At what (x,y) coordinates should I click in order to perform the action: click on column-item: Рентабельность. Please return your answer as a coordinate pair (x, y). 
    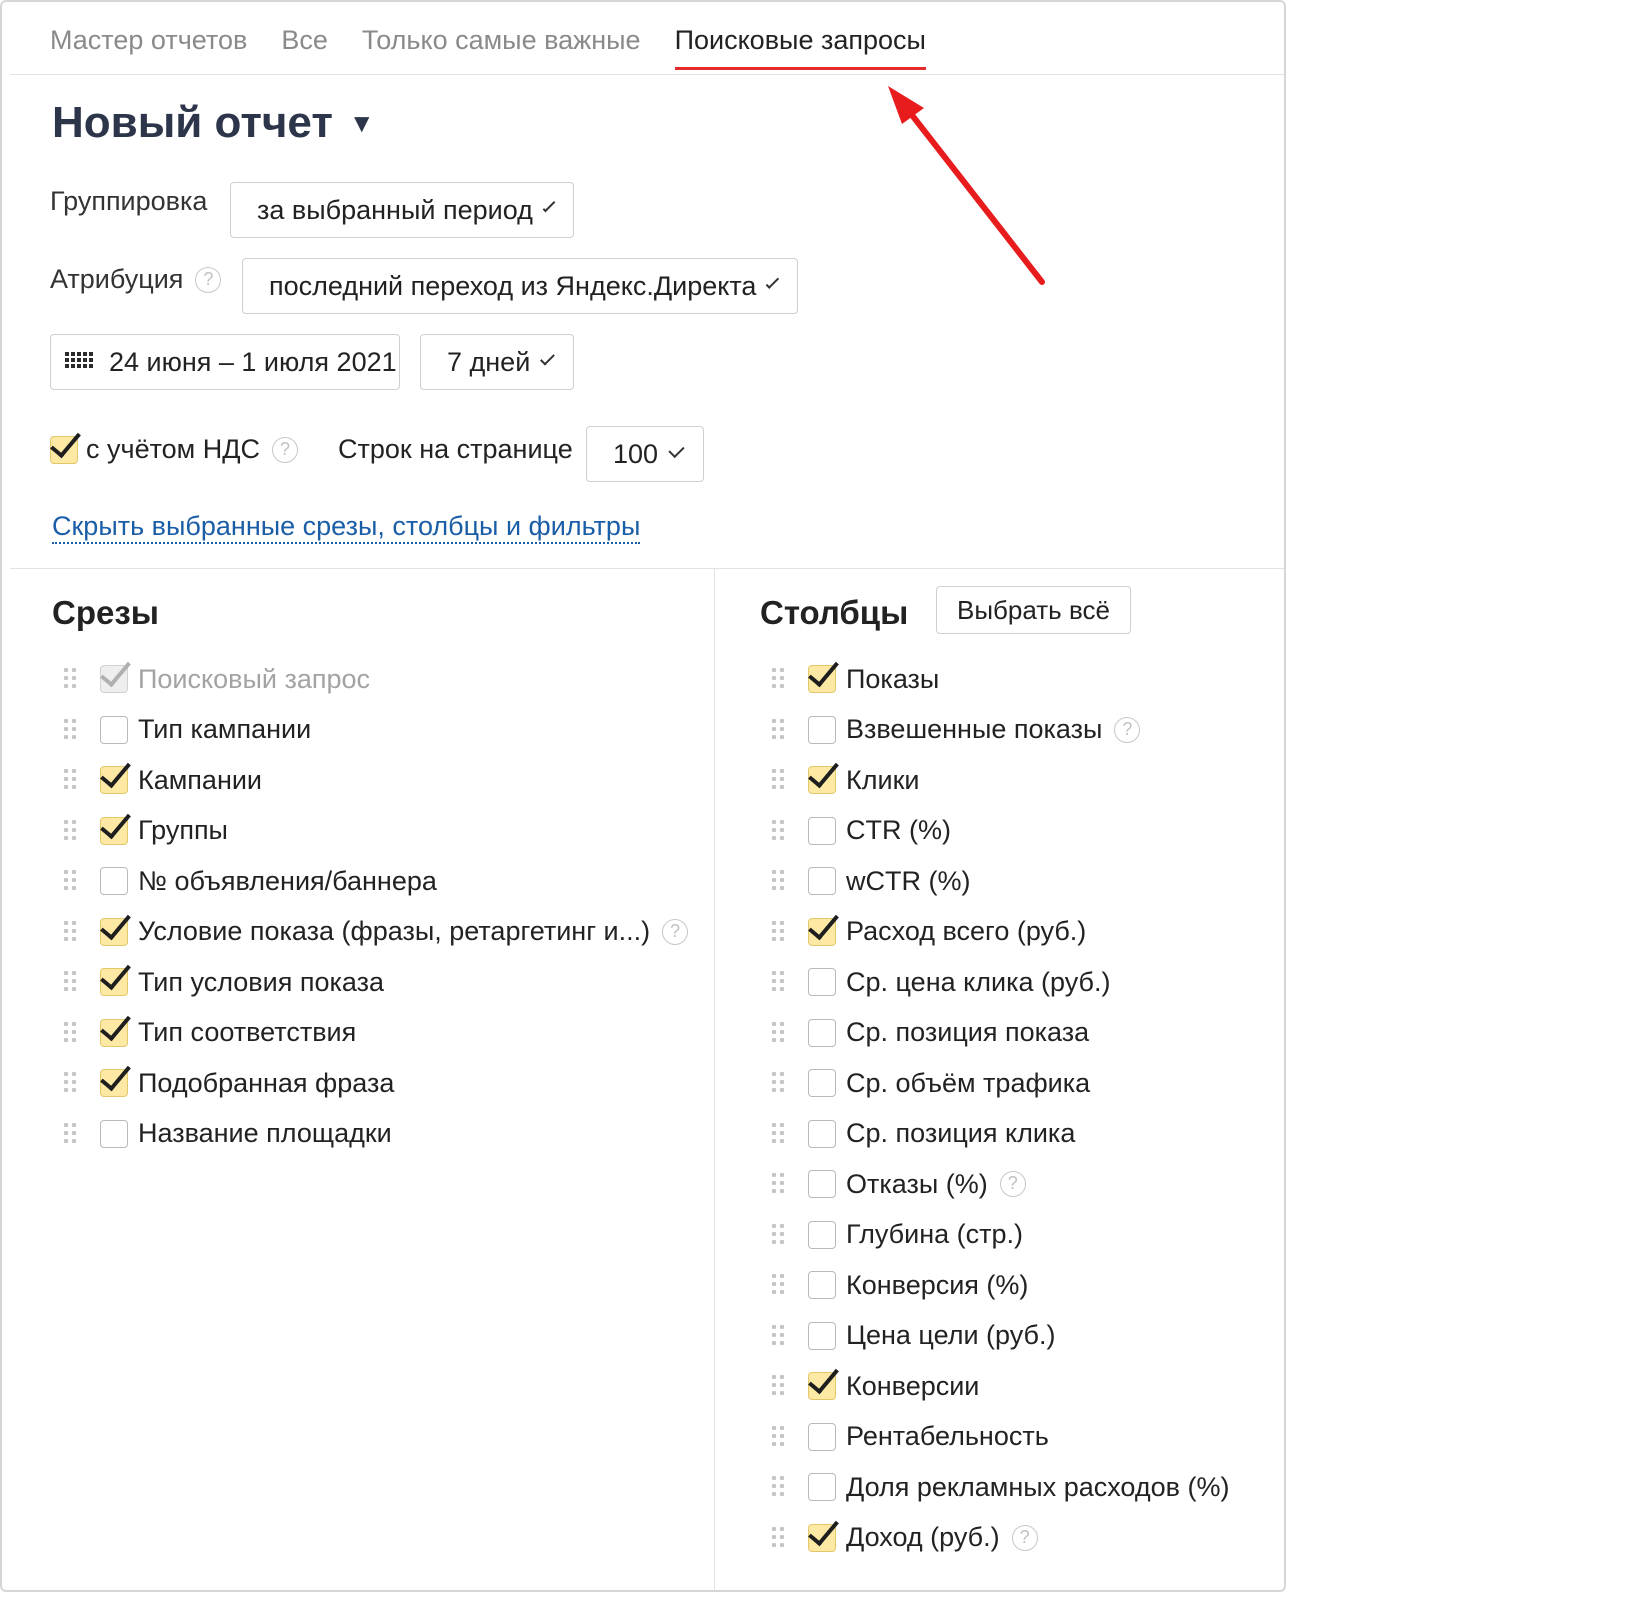
    Looking at the image, I should click on (1022, 1437).